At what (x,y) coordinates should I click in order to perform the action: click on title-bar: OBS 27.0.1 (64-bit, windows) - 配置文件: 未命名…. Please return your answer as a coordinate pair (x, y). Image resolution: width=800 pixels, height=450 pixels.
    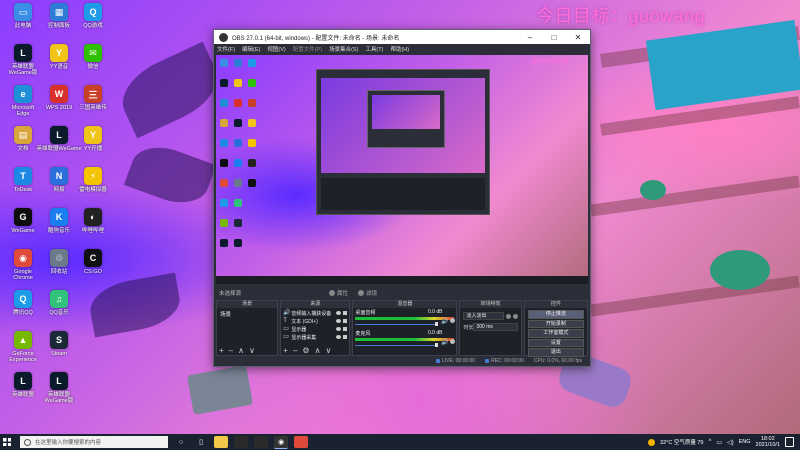
    Looking at the image, I should click on (402, 37).